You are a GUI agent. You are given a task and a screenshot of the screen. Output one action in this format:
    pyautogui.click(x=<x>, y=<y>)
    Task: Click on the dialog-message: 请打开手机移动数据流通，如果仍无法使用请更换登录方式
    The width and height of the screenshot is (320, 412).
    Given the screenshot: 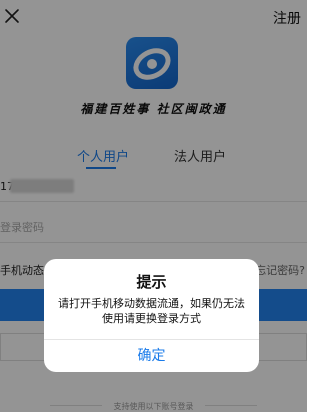 What is the action you would take?
    pyautogui.click(x=151, y=311)
    